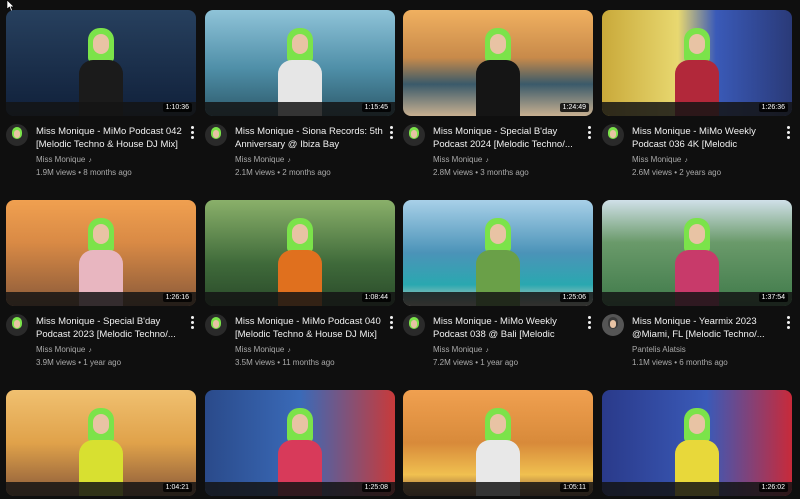  Describe the element at coordinates (481, 172) in the screenshot. I see `video-meta: 2.8M views • 3 months ago` at that location.